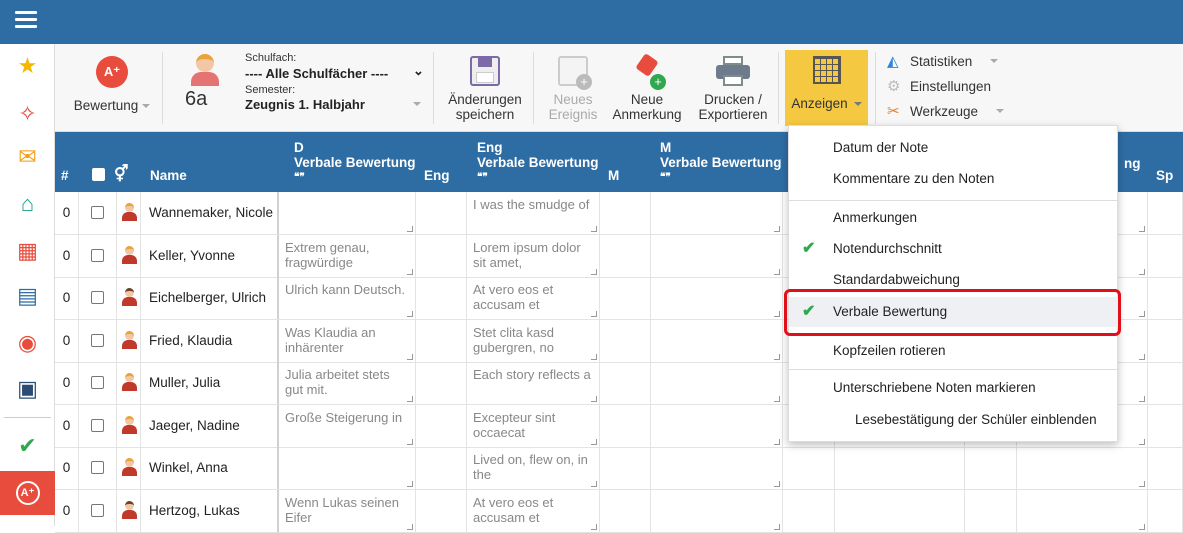  Describe the element at coordinates (98, 174) in the screenshot. I see `select-all-checkbox` at that location.